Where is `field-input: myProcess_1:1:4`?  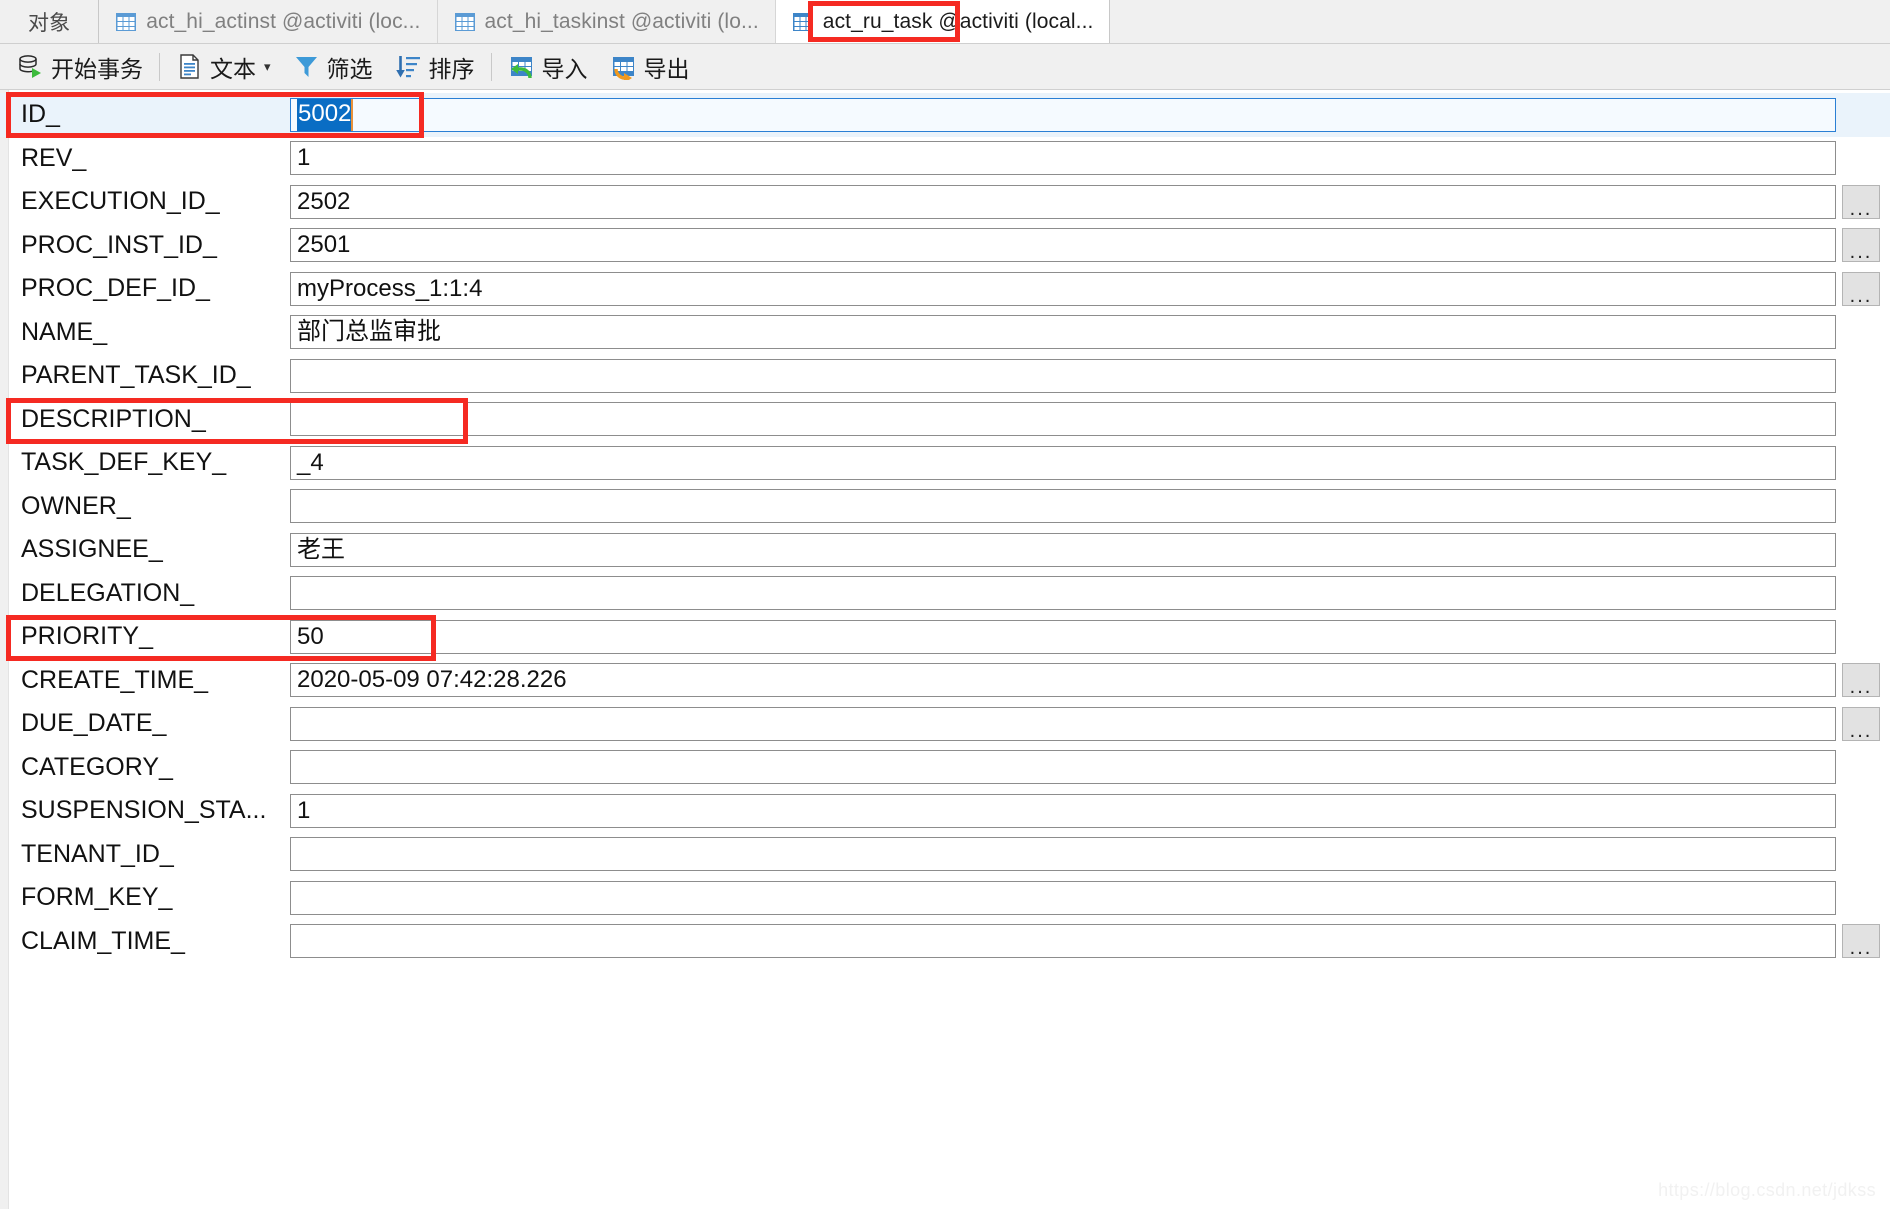 field-input: myProcess_1:1:4 is located at coordinates (1063, 288).